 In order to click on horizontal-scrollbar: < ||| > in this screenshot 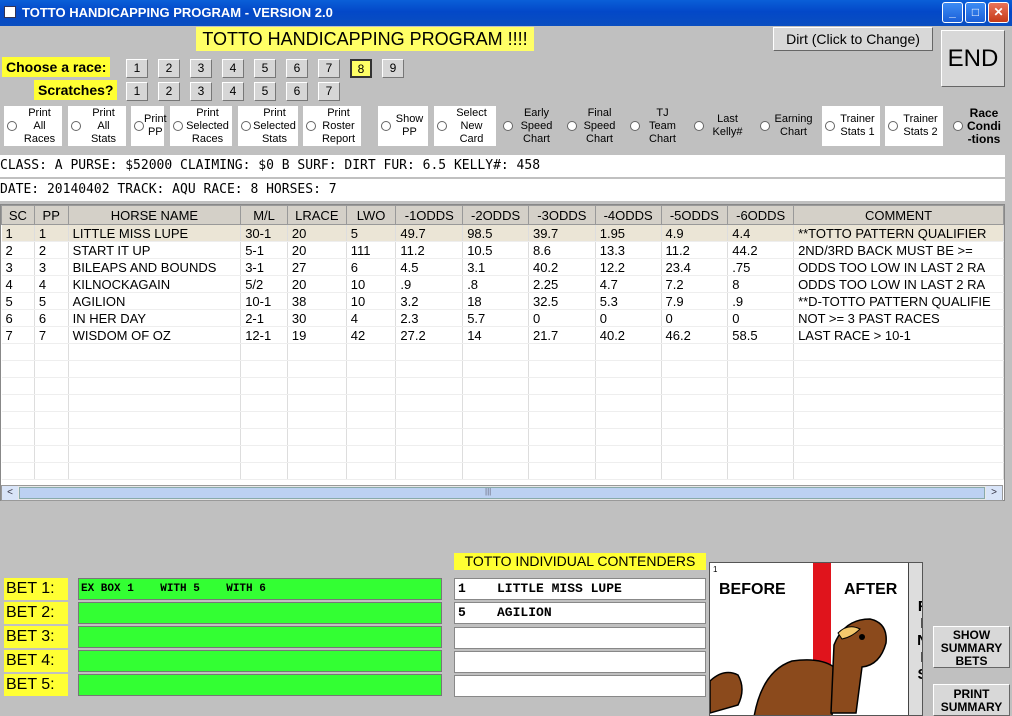, I will do `click(502, 493)`.